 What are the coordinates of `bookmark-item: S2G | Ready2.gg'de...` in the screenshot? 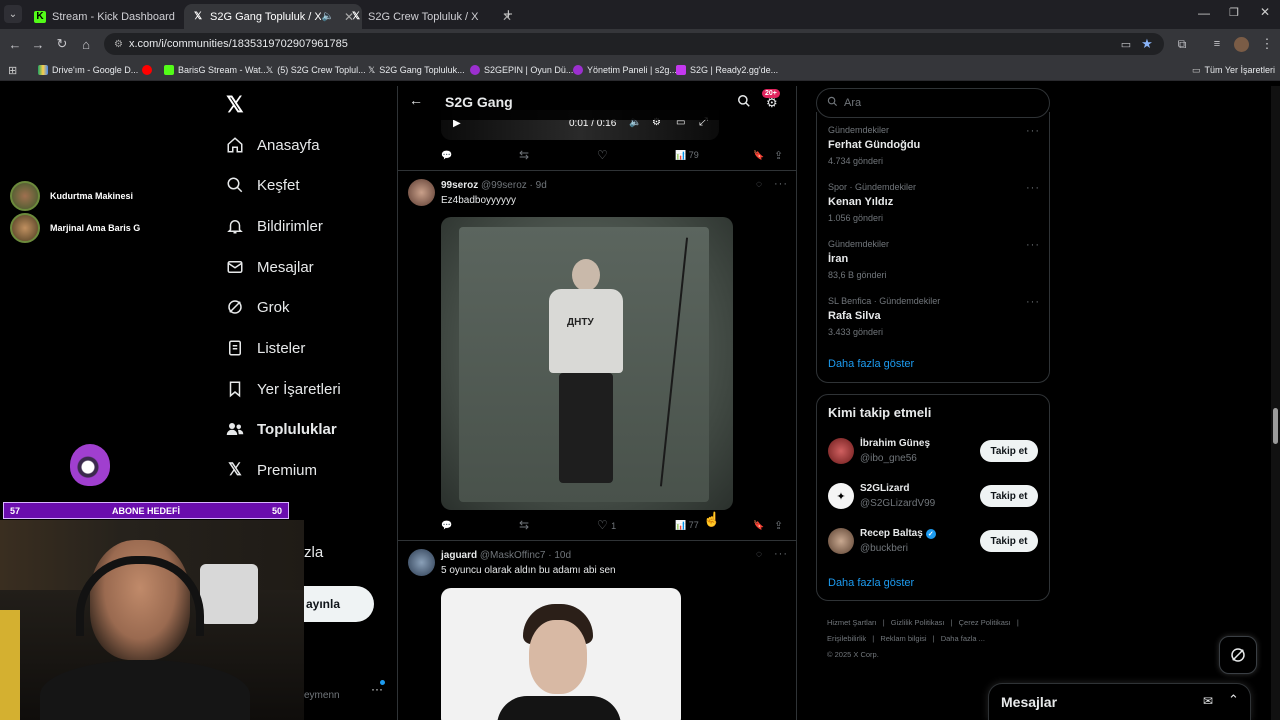 It's located at (727, 70).